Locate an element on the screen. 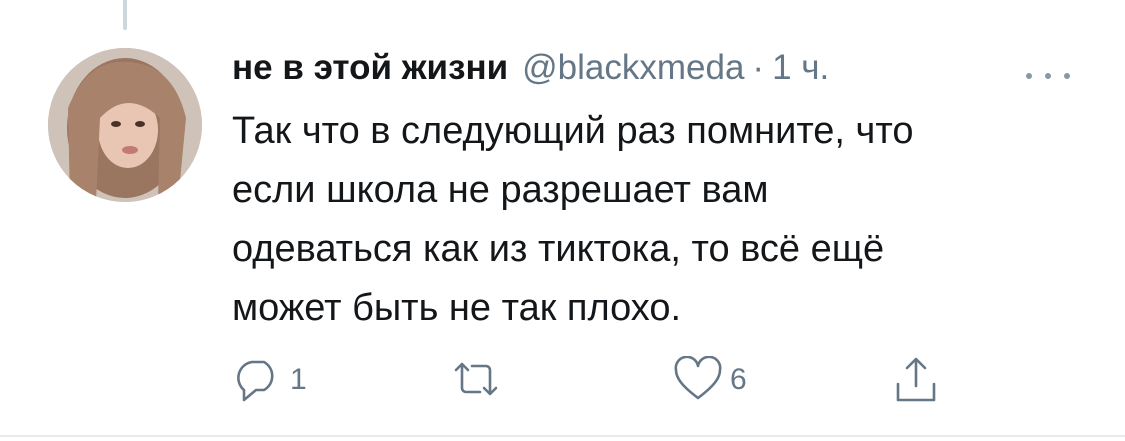 The width and height of the screenshot is (1125, 441). divider is located at coordinates (562, 436).